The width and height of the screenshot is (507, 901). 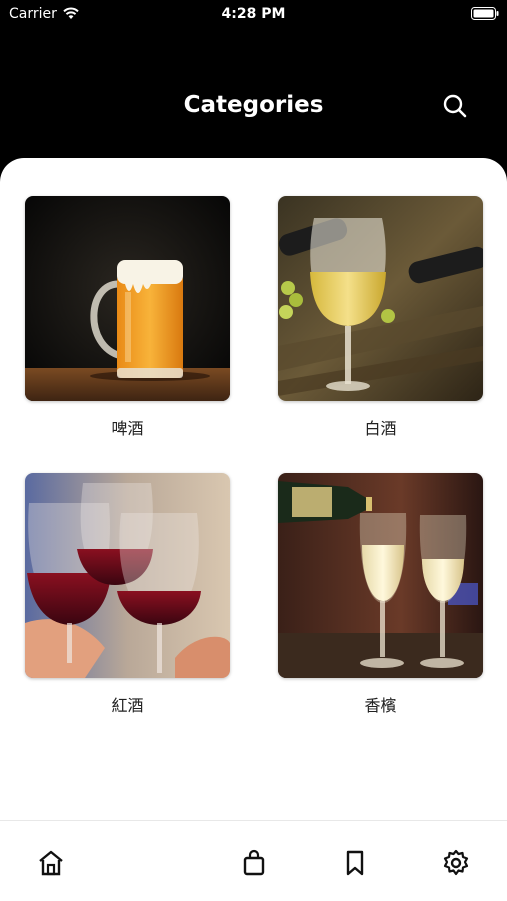 I want to click on red-wine-image, so click(x=127, y=575).